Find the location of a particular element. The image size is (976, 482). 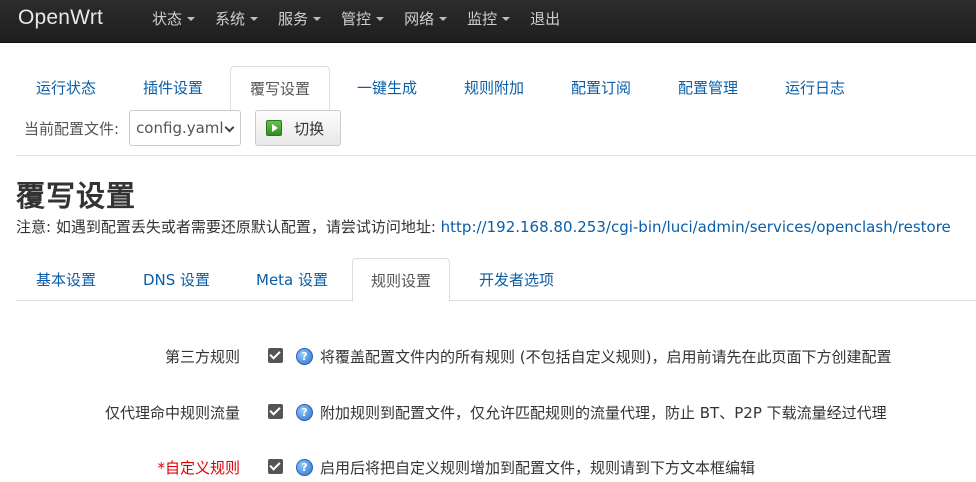

custom-rules-checkbox is located at coordinates (275, 466).